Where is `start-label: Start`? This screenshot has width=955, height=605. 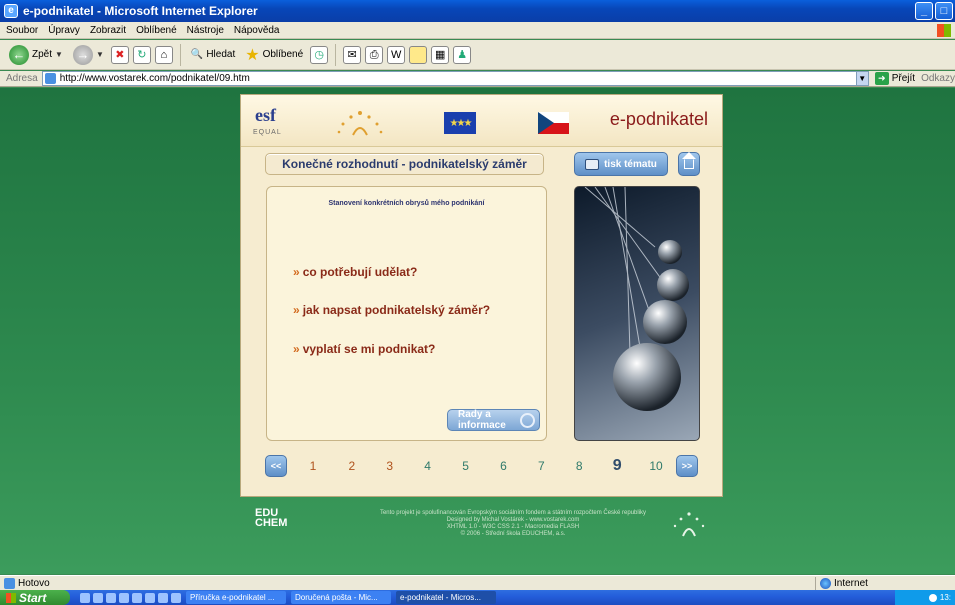 start-label: Start is located at coordinates (33, 597).